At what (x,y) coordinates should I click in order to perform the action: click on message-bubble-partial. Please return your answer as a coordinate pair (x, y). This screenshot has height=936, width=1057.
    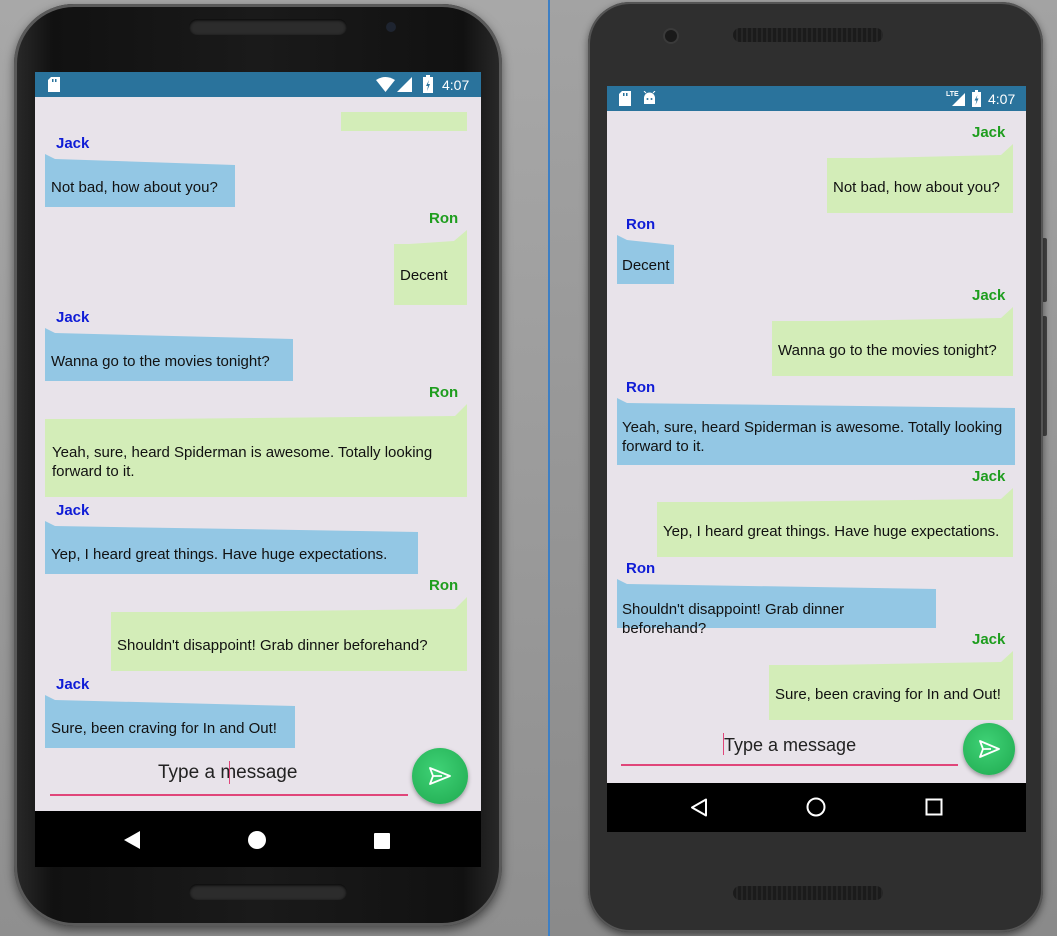
    Looking at the image, I should click on (404, 121).